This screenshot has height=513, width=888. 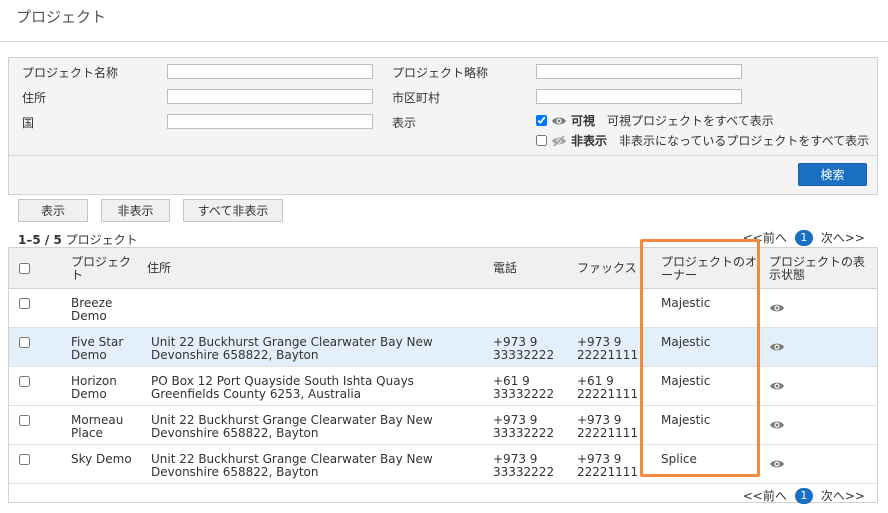 I want to click on pager-top: <<前へ 1 次へ>>, so click(x=804, y=237).